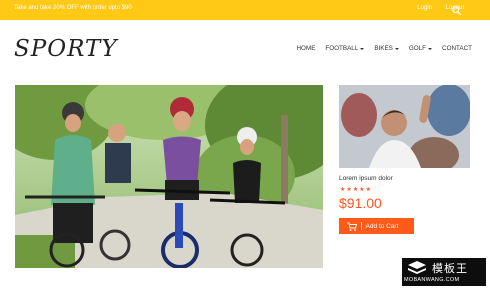  I want to click on watermark-url: MOBANWANG.COM, so click(432, 280).